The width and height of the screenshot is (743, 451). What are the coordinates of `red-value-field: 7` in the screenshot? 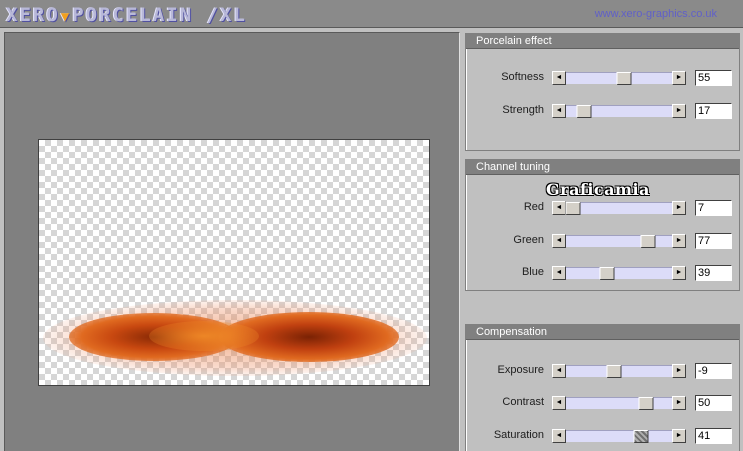 It's located at (713, 208).